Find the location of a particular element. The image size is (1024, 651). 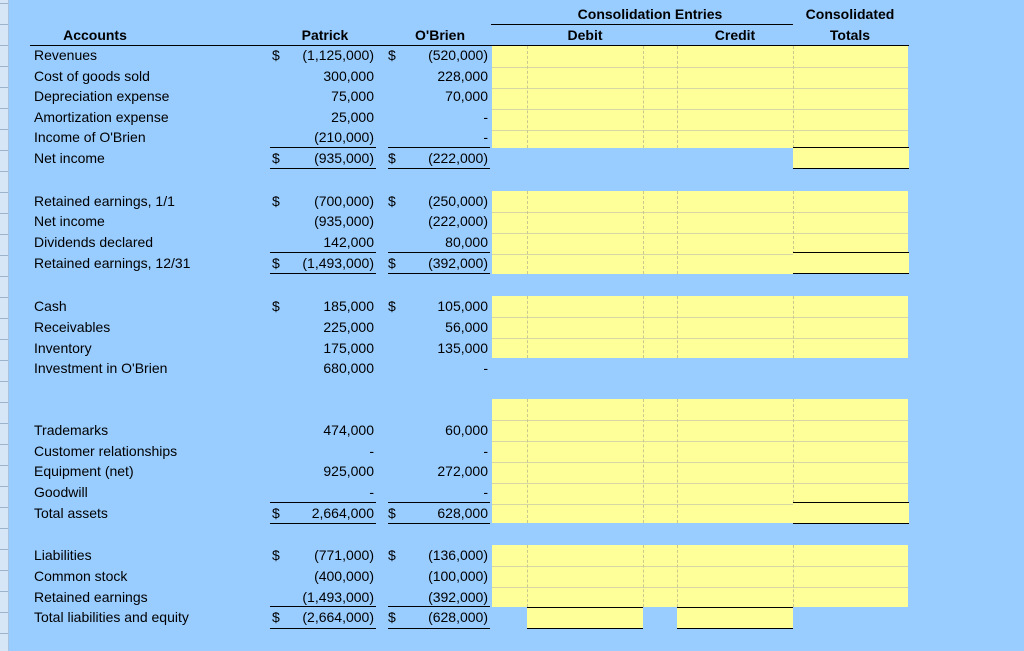

total-assets-total-cell is located at coordinates (851, 513).